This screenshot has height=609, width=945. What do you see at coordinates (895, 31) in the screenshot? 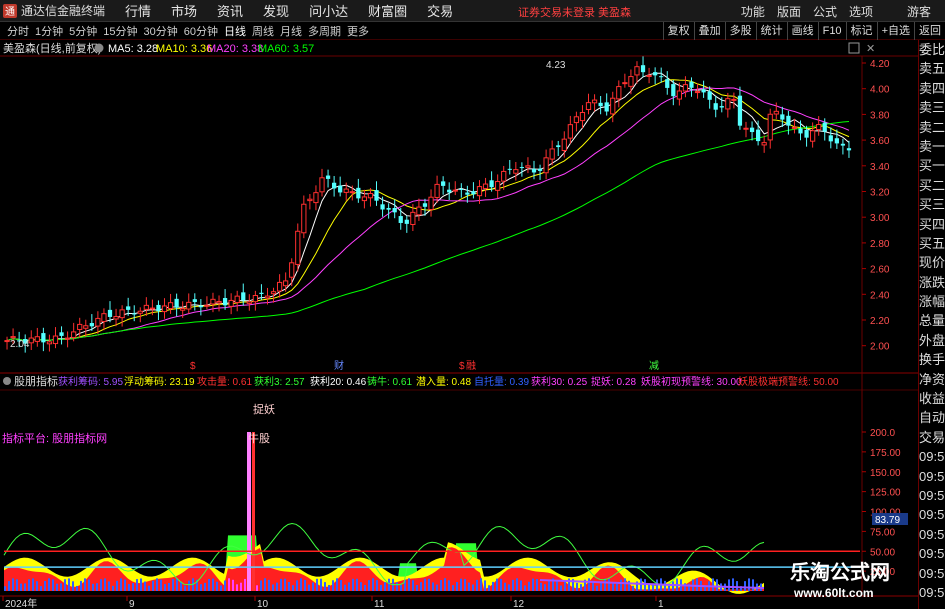
I see `tool-button: +自选` at bounding box center [895, 31].